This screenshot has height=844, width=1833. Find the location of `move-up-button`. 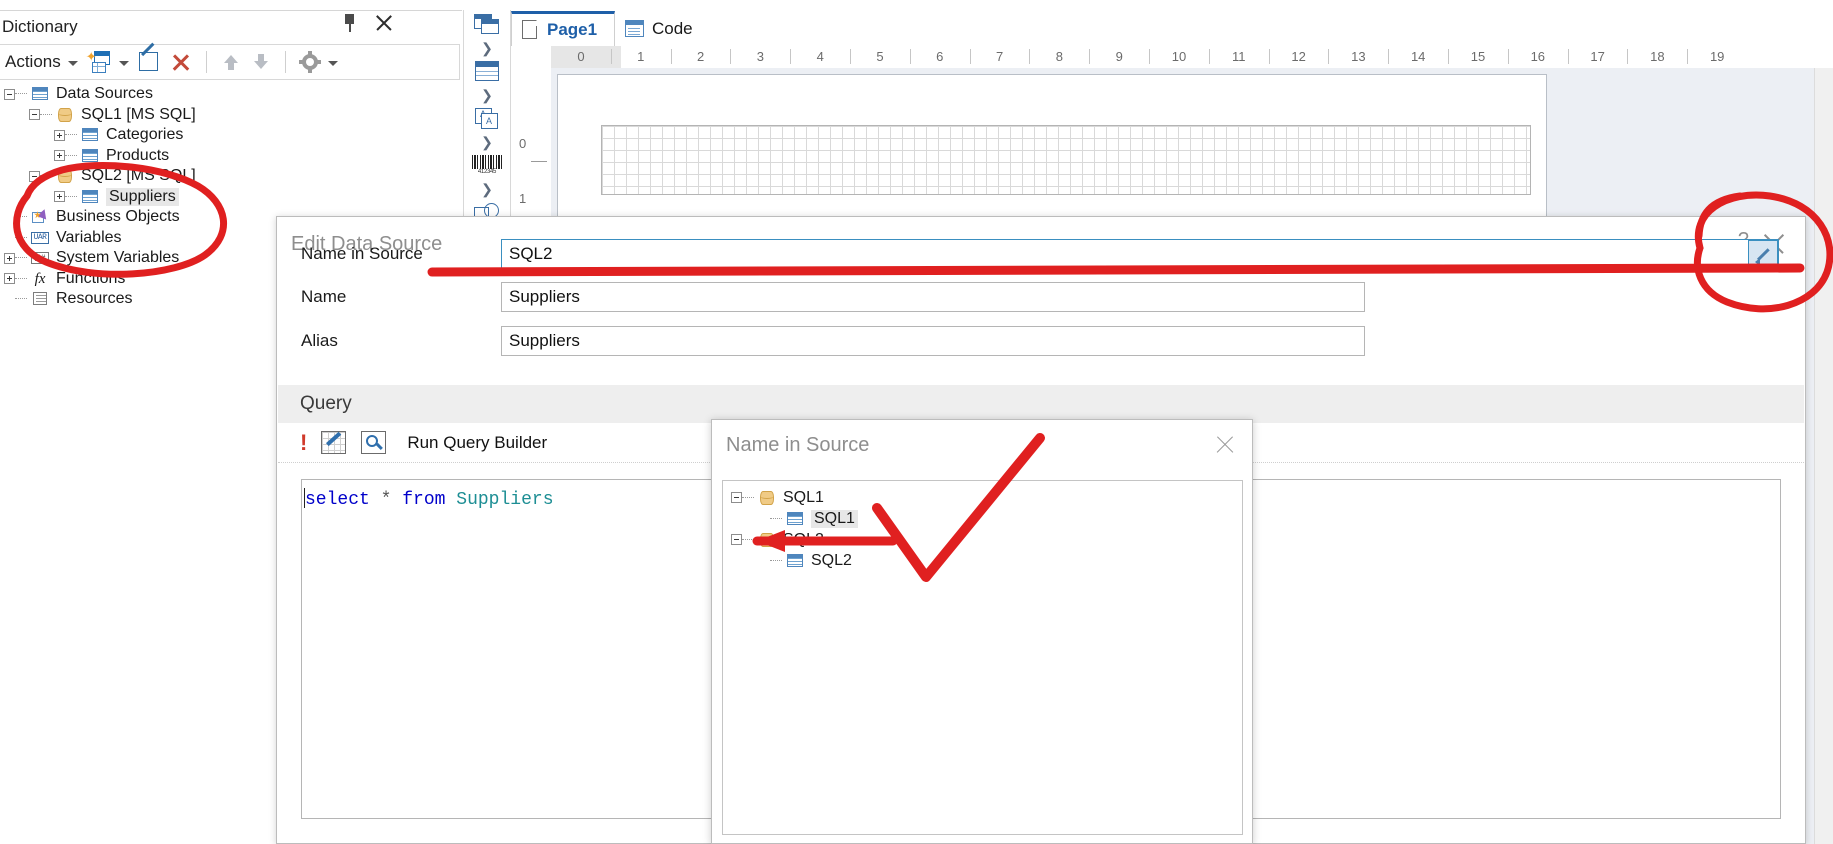

move-up-button is located at coordinates (231, 62).